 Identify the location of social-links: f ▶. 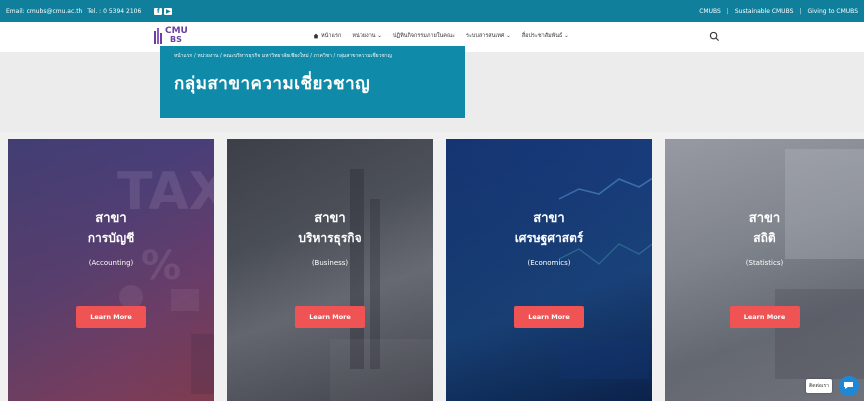
(163, 11).